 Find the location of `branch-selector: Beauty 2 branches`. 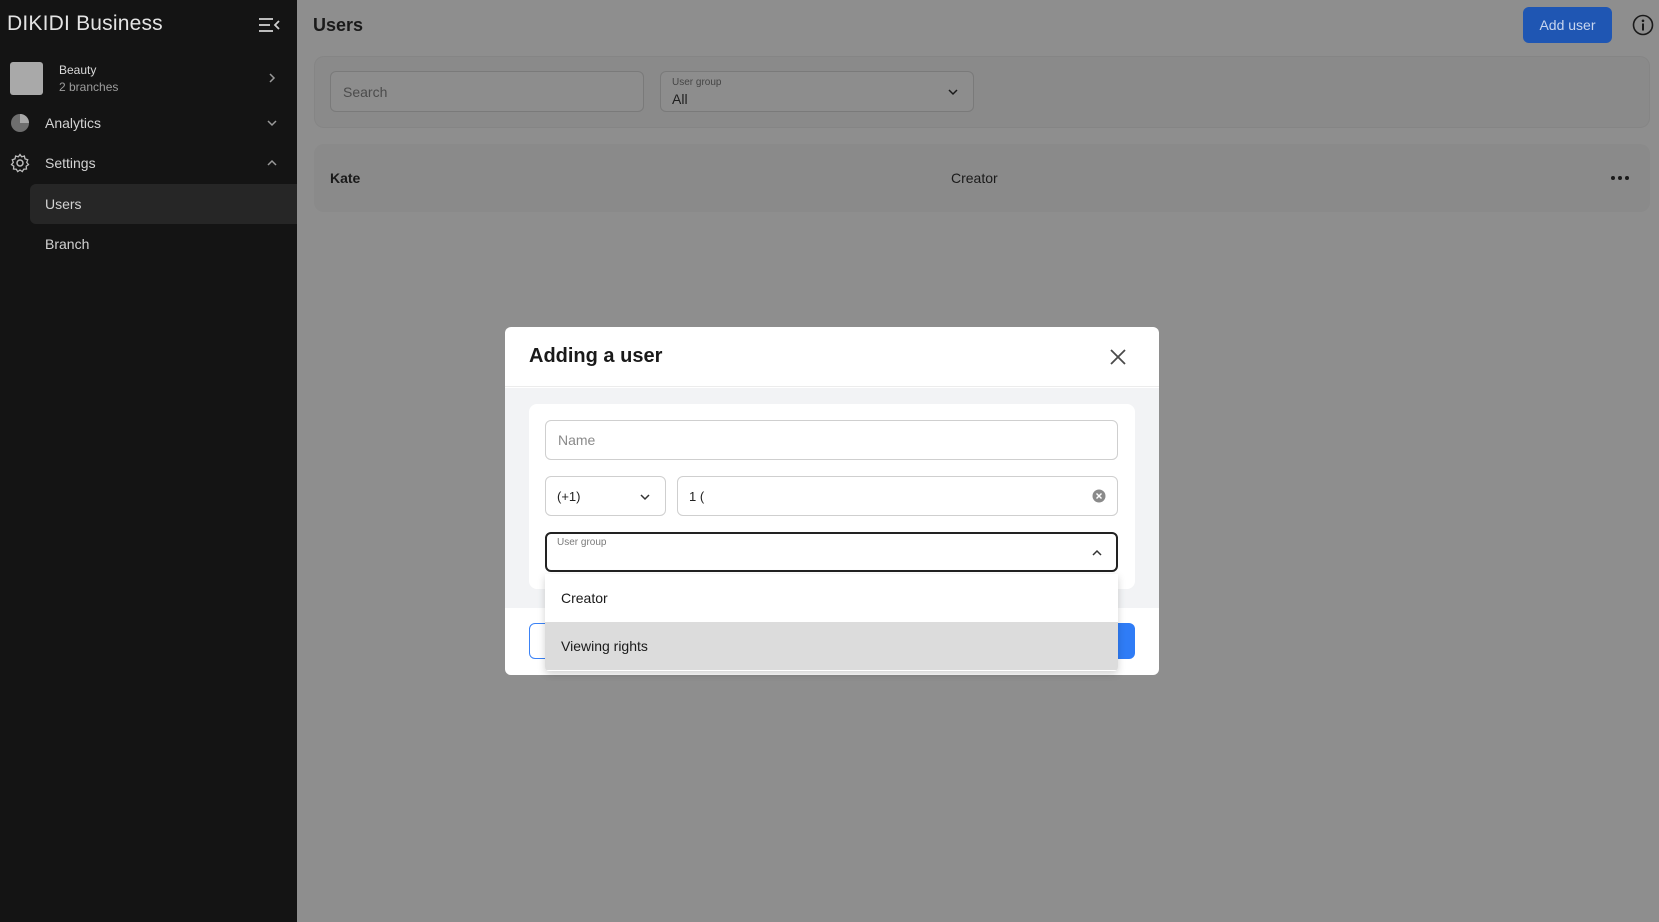

branch-selector: Beauty 2 branches is located at coordinates (147, 80).